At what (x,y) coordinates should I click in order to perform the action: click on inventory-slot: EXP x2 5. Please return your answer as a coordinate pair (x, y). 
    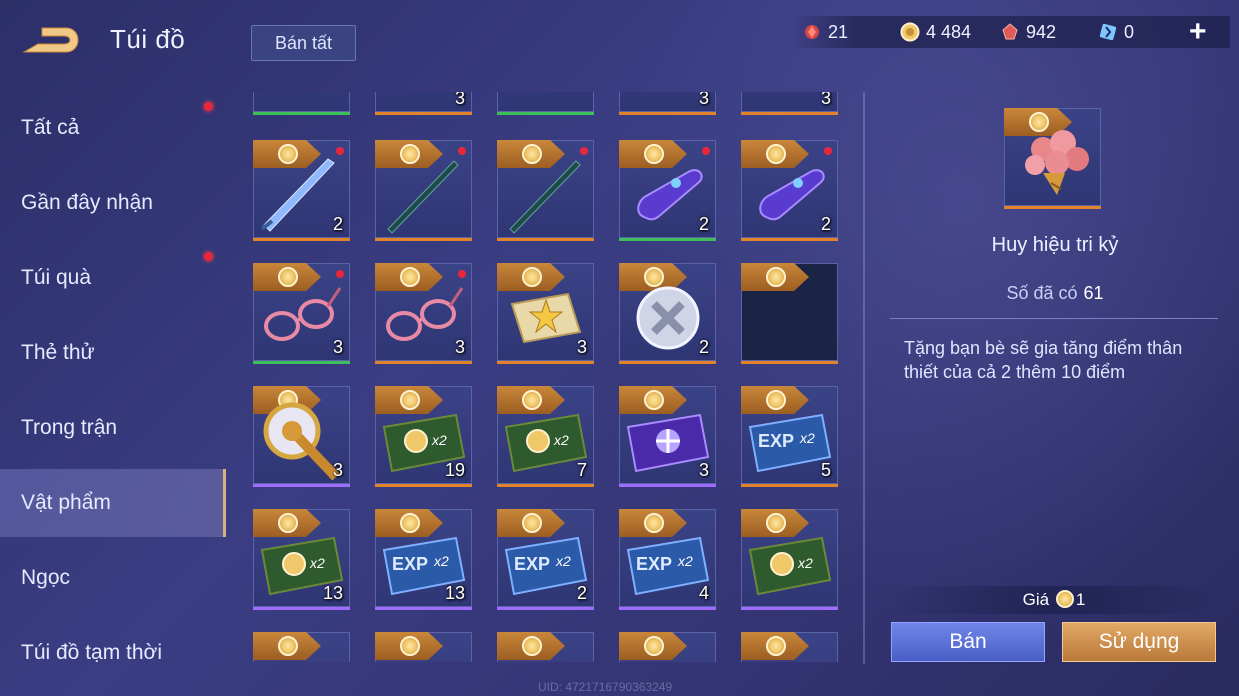
    Looking at the image, I should click on (789, 436).